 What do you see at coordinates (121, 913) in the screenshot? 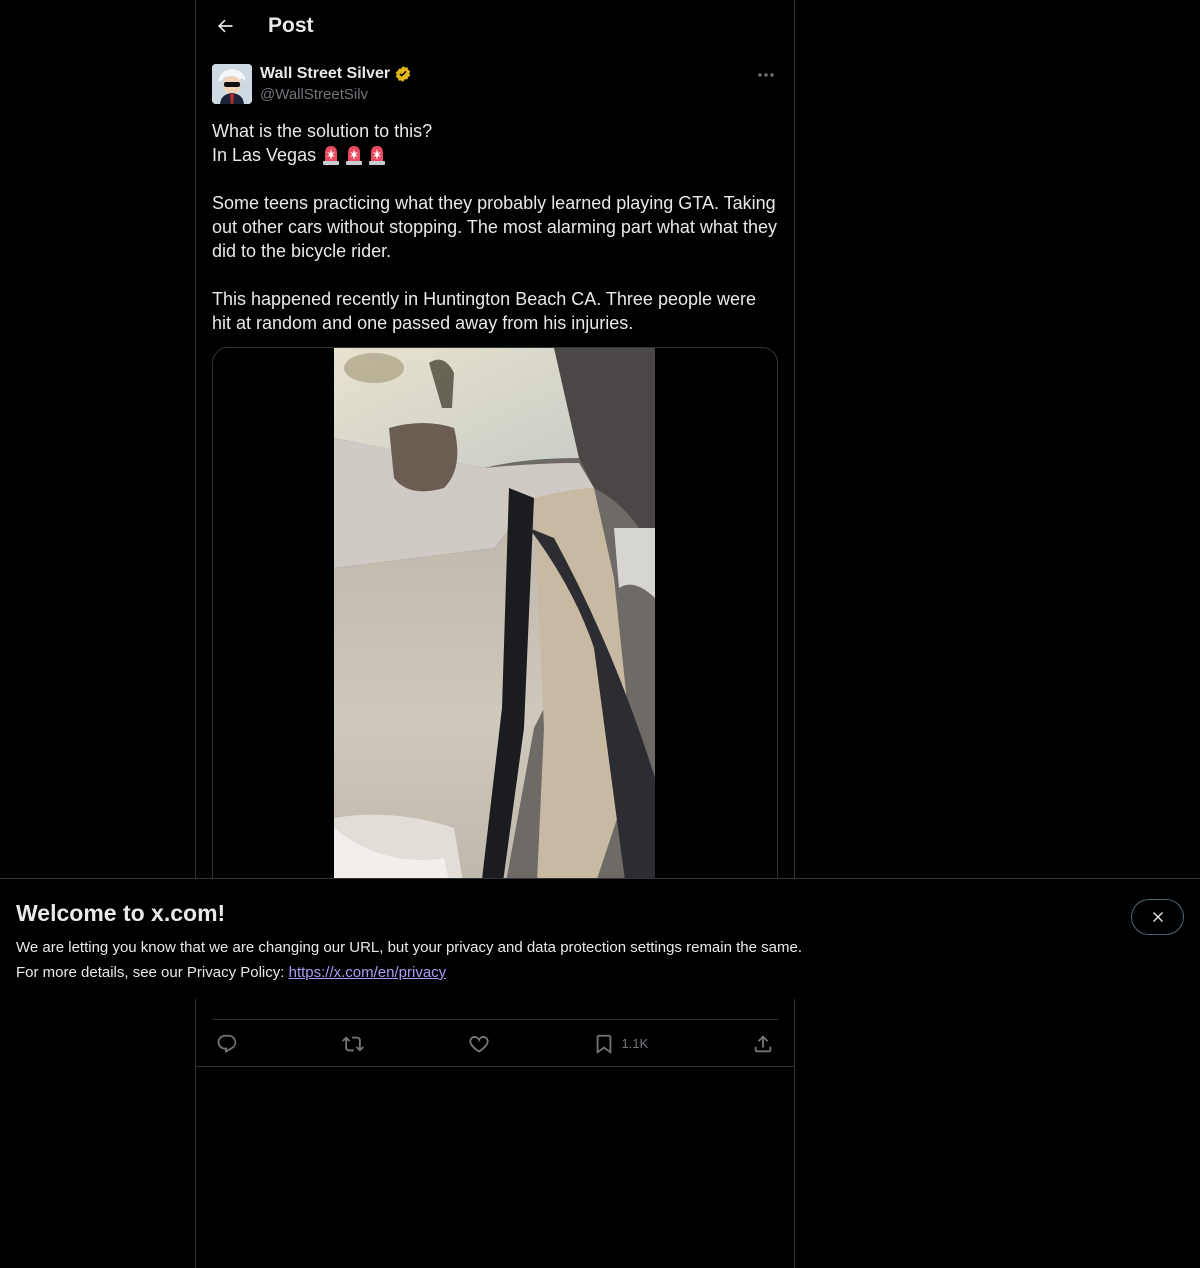
I see `banner-title: Welcome to x.com!` at bounding box center [121, 913].